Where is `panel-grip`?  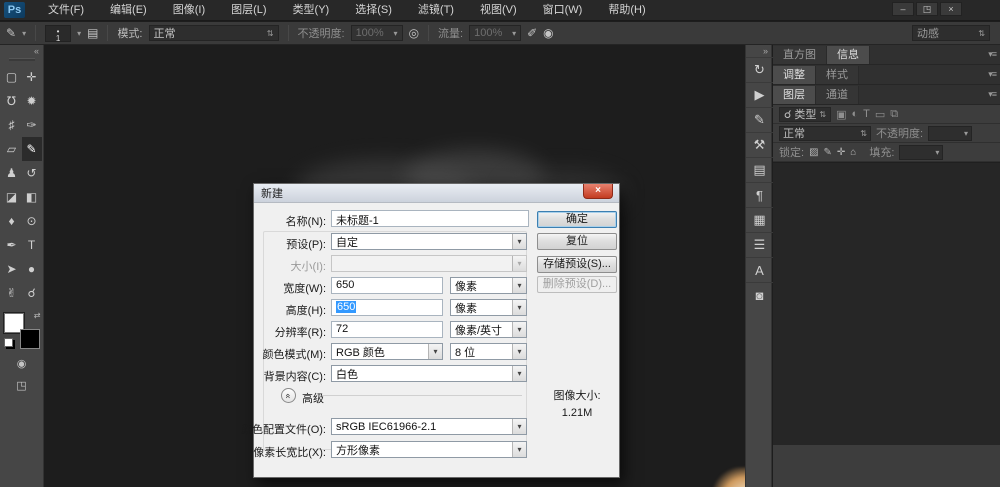
panel-grip is located at coordinates (21, 59).